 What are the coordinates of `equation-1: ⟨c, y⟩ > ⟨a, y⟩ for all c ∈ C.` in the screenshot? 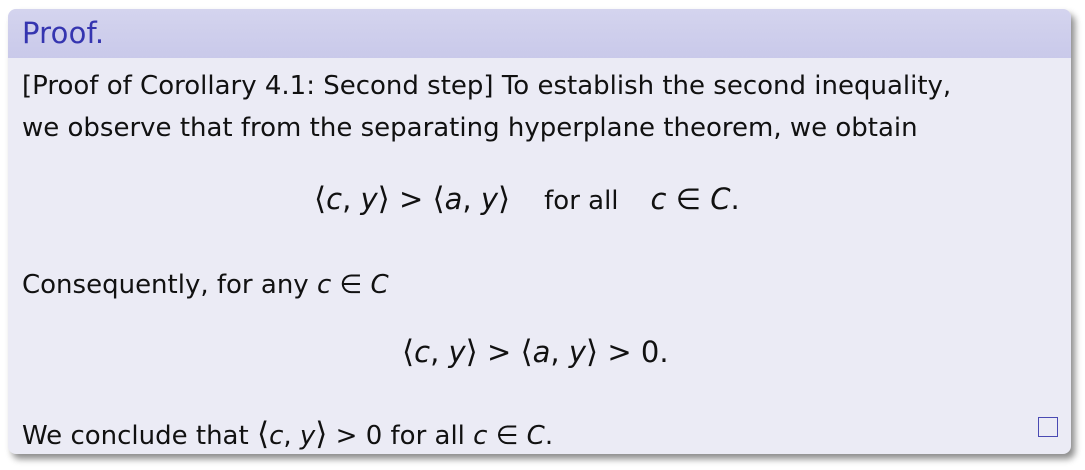 It's located at (527, 199).